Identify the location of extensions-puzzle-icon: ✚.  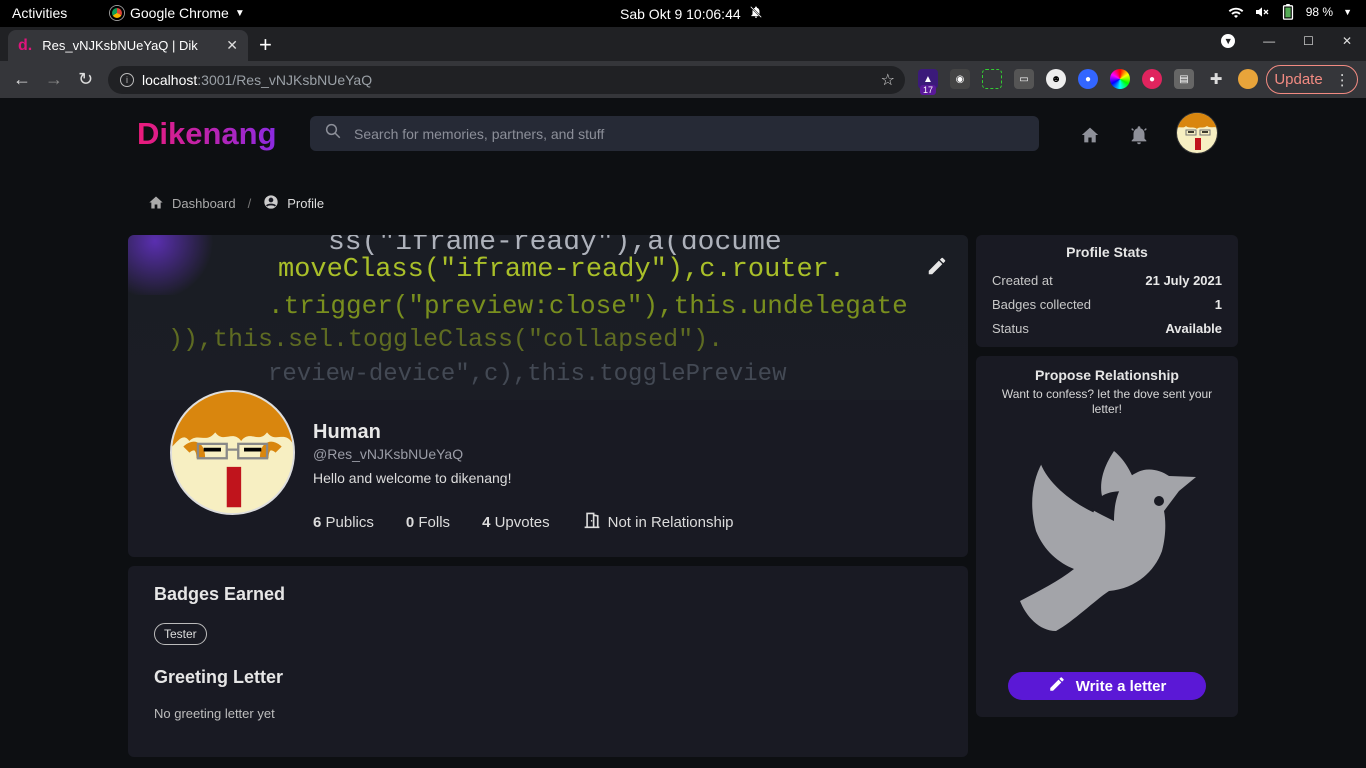
(1216, 79).